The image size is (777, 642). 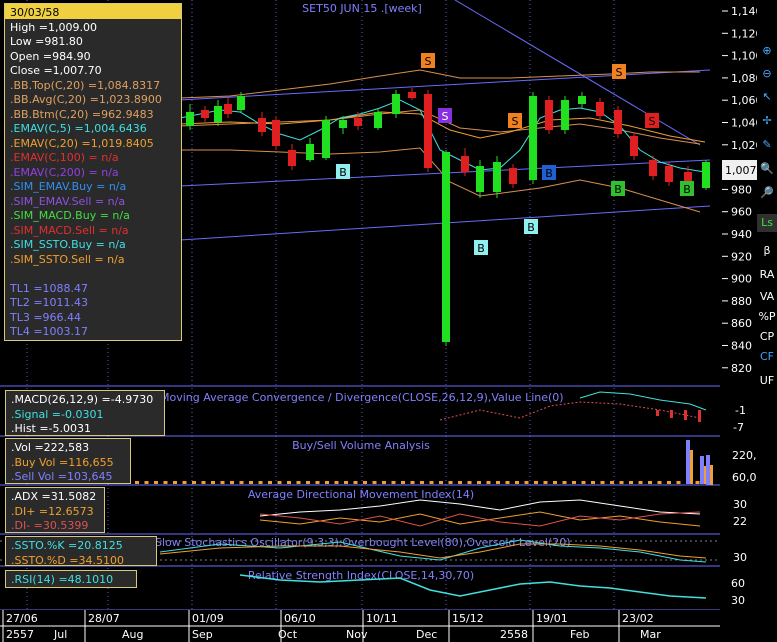 What do you see at coordinates (650, 634) in the screenshot?
I see `month-label: Mar` at bounding box center [650, 634].